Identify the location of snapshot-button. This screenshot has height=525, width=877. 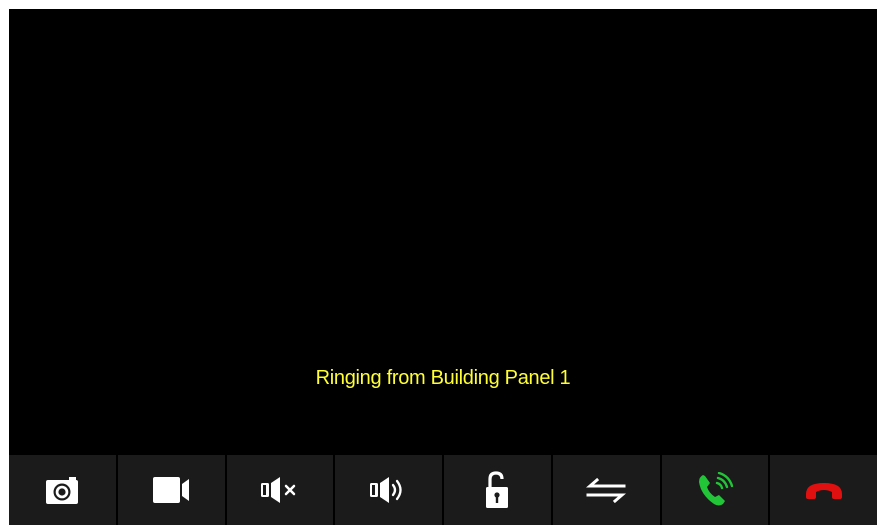
(62, 490).